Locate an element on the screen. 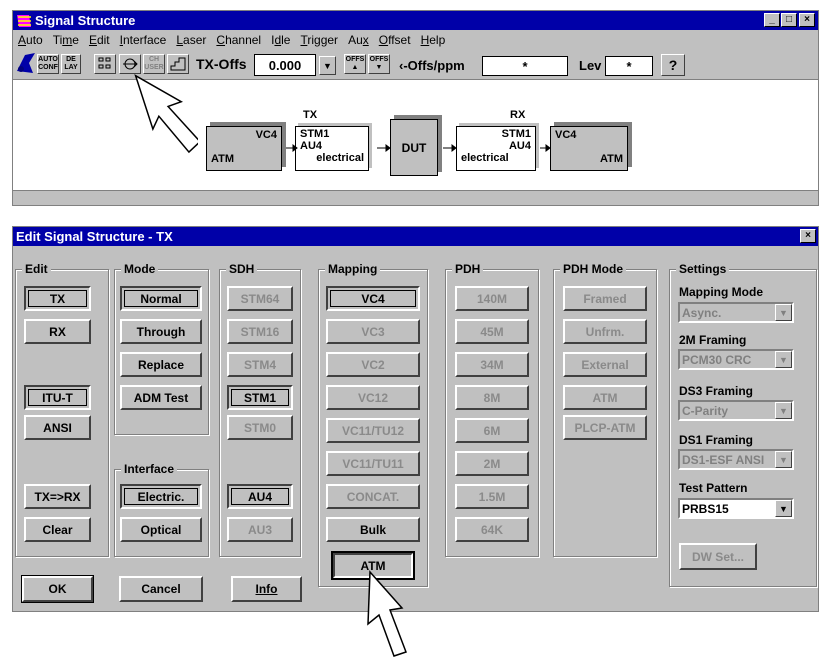 The height and width of the screenshot is (658, 819). framing-2m-select: PCM30 CRC ▼ is located at coordinates (736, 359).